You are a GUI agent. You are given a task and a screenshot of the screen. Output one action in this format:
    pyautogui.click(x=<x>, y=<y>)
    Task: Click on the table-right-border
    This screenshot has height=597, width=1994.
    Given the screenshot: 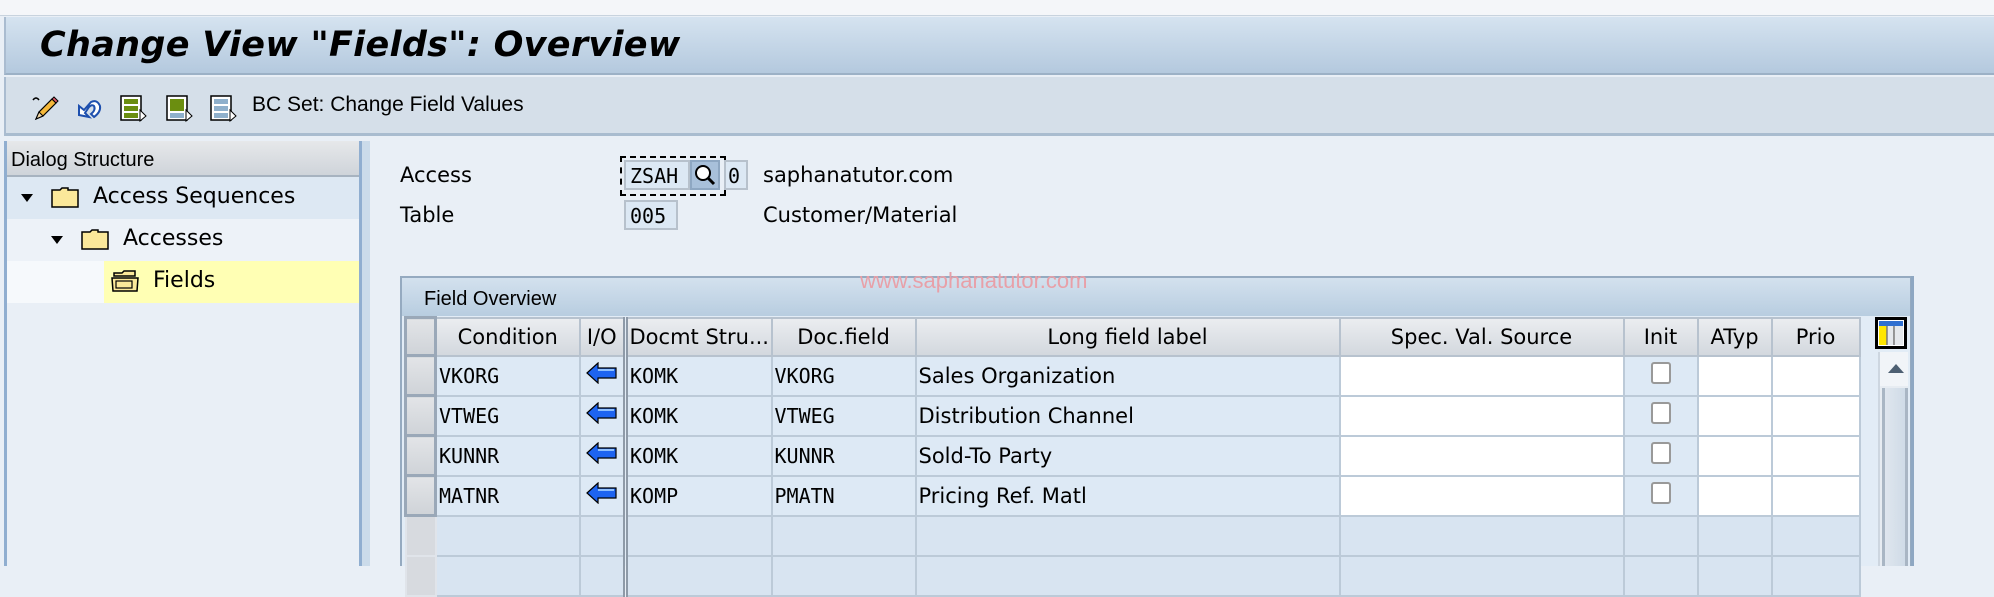 What is the action you would take?
    pyautogui.click(x=1912, y=421)
    